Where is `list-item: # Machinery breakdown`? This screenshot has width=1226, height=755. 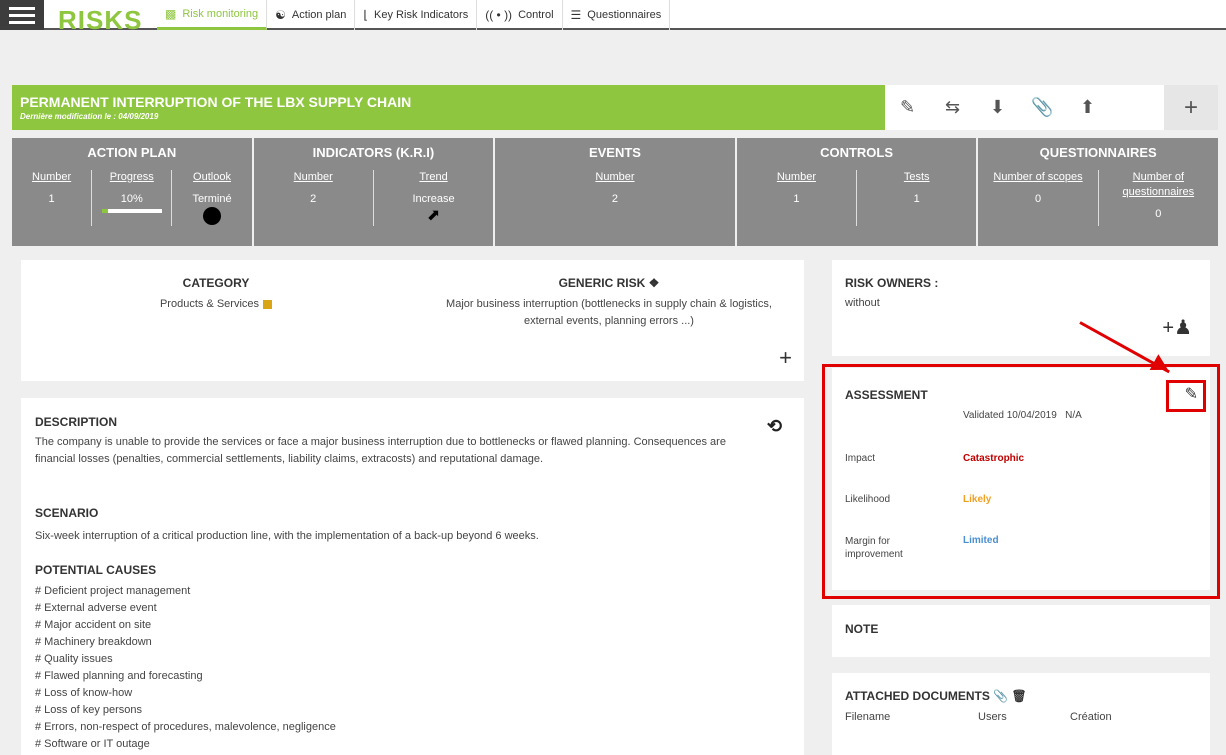
list-item: # Machinery breakdown is located at coordinates (93, 642).